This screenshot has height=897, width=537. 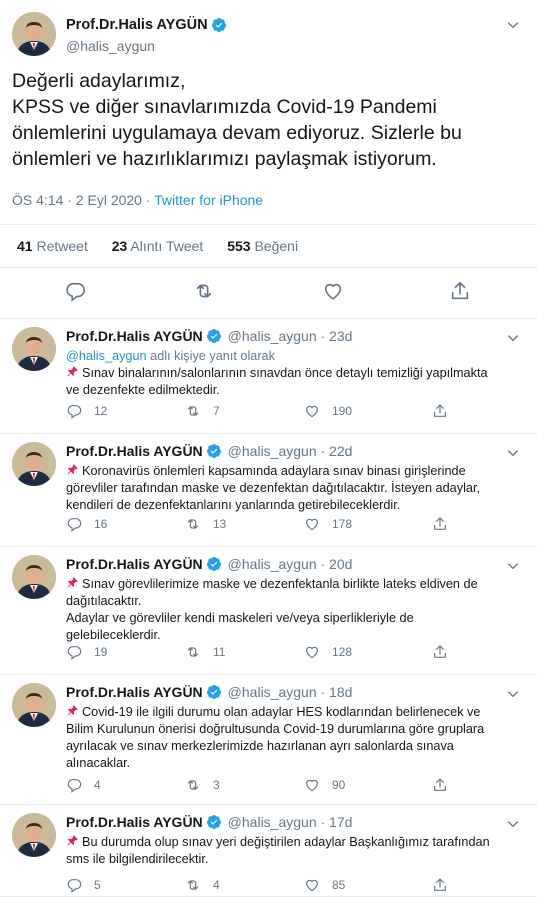 What do you see at coordinates (262, 246) in the screenshot?
I see `like-count-link: 553 Beğeni` at bounding box center [262, 246].